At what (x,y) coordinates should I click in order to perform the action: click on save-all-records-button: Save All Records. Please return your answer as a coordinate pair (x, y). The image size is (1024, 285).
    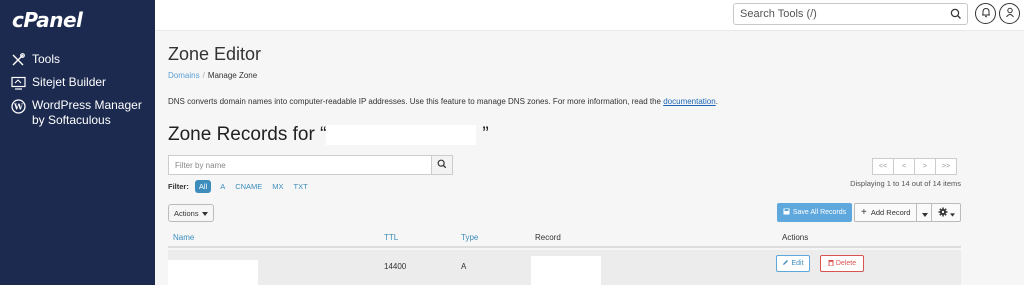
    Looking at the image, I should click on (814, 212).